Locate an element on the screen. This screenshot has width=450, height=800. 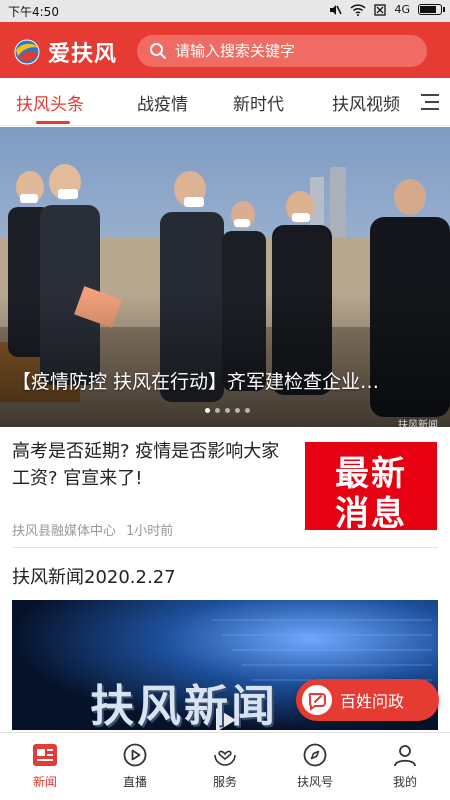
wifi-icon is located at coordinates (358, 9).